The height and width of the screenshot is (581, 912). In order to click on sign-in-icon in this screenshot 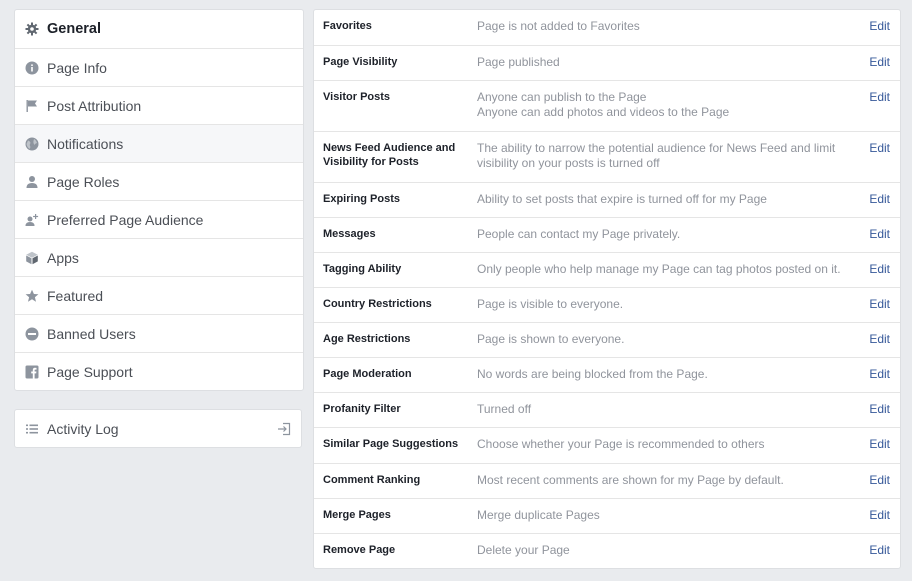, I will do `click(284, 429)`.